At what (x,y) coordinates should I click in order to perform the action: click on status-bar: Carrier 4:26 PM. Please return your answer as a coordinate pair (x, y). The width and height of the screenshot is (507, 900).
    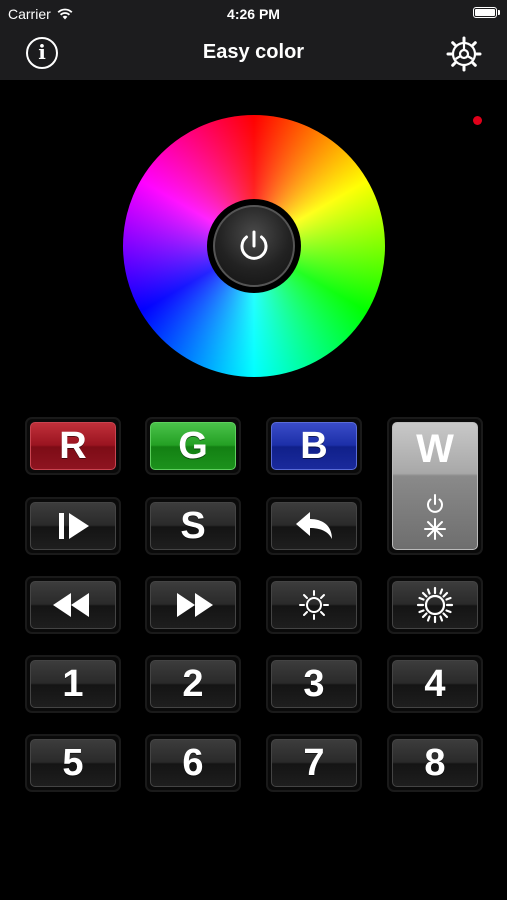
    Looking at the image, I should click on (253, 14).